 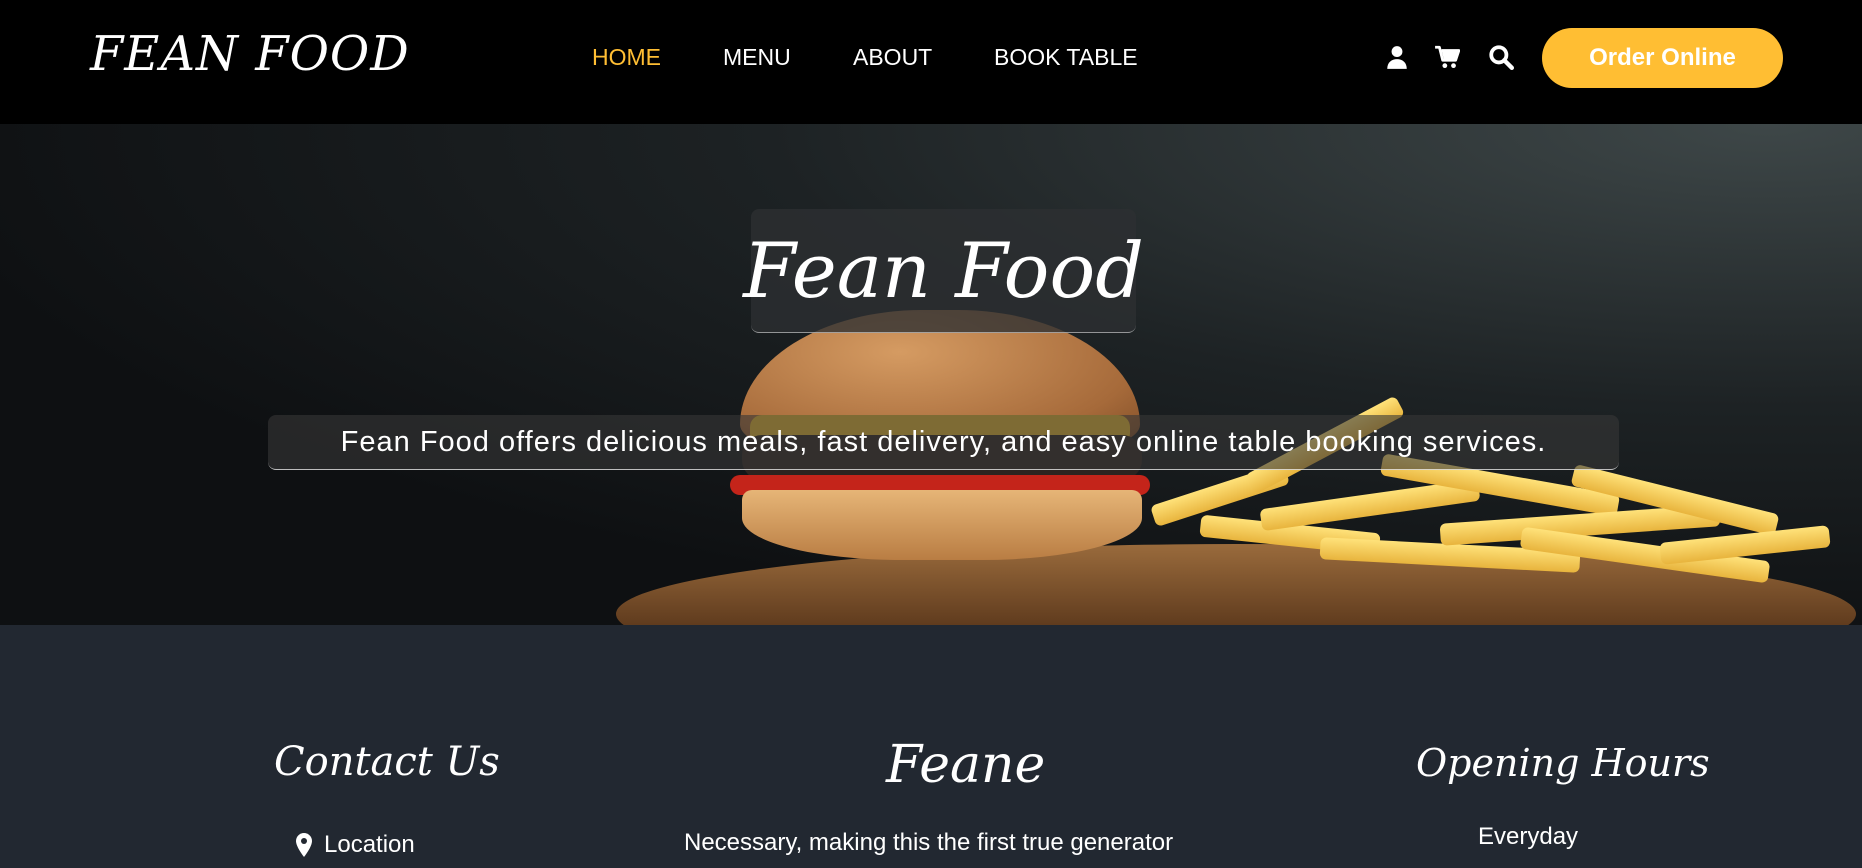 What do you see at coordinates (1447, 57) in the screenshot?
I see `cart-icon` at bounding box center [1447, 57].